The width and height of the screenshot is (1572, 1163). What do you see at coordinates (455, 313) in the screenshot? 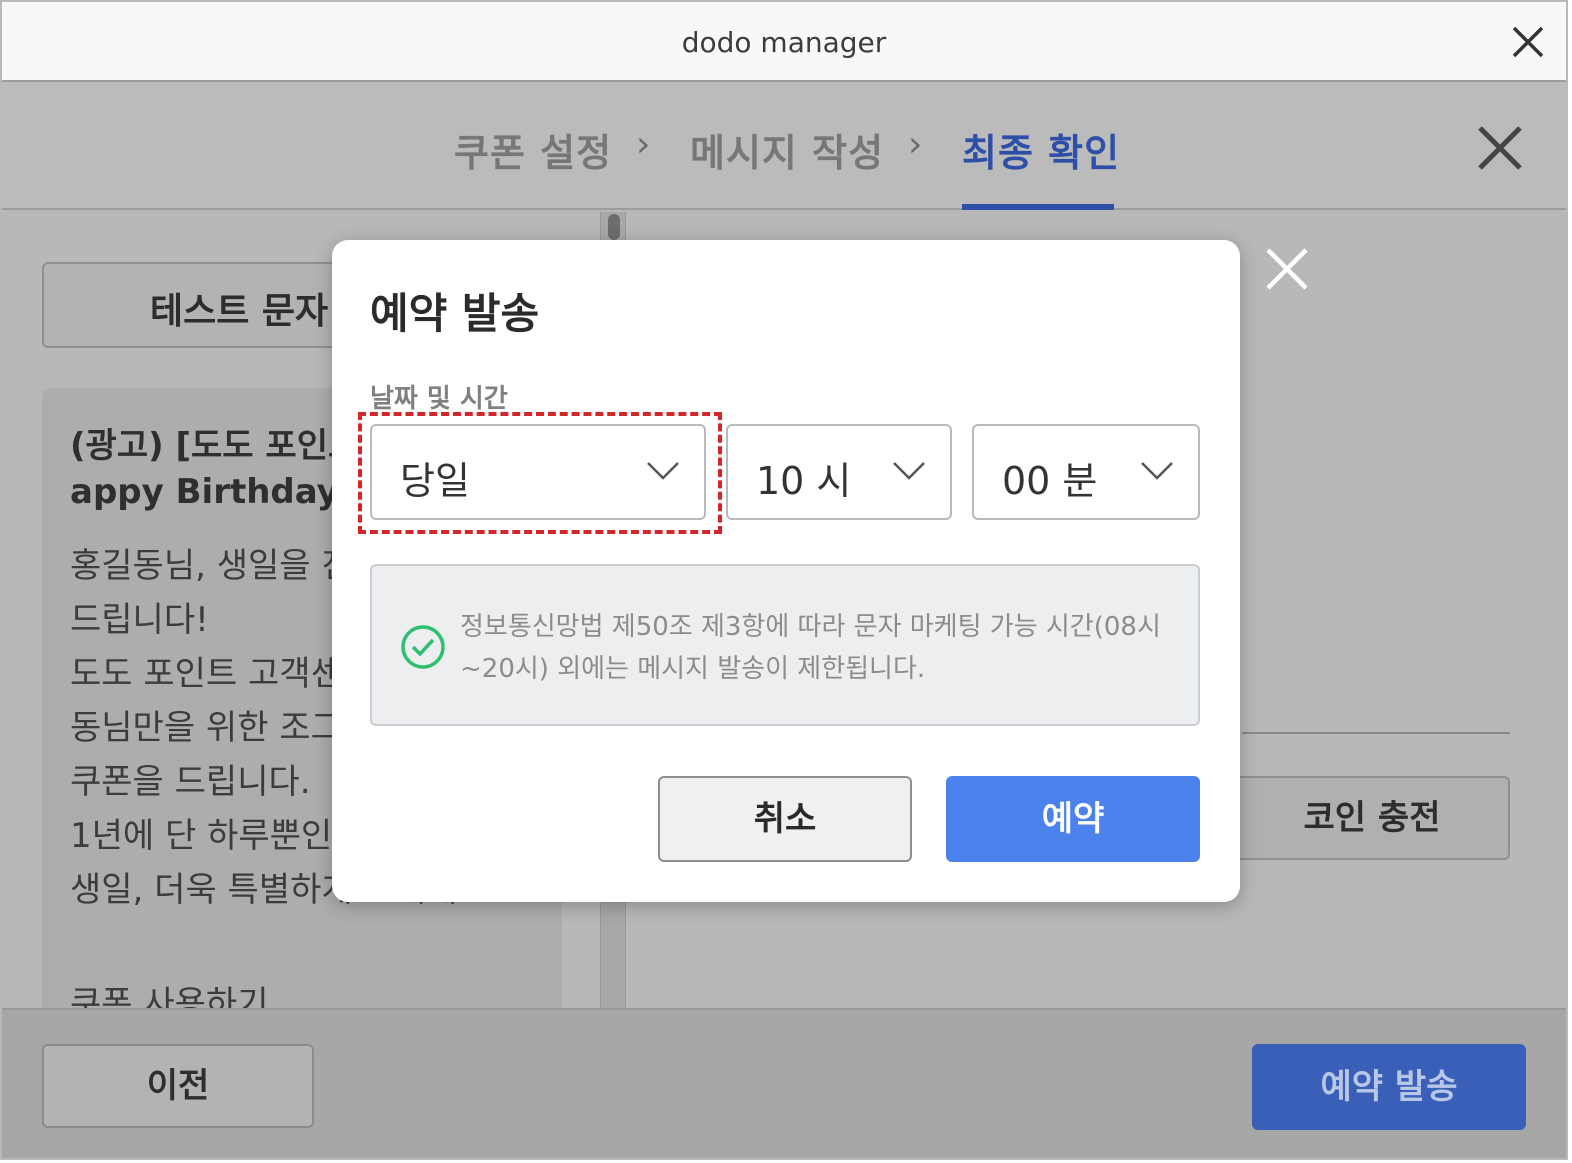
I see `dialog-title: 예약 발송` at bounding box center [455, 313].